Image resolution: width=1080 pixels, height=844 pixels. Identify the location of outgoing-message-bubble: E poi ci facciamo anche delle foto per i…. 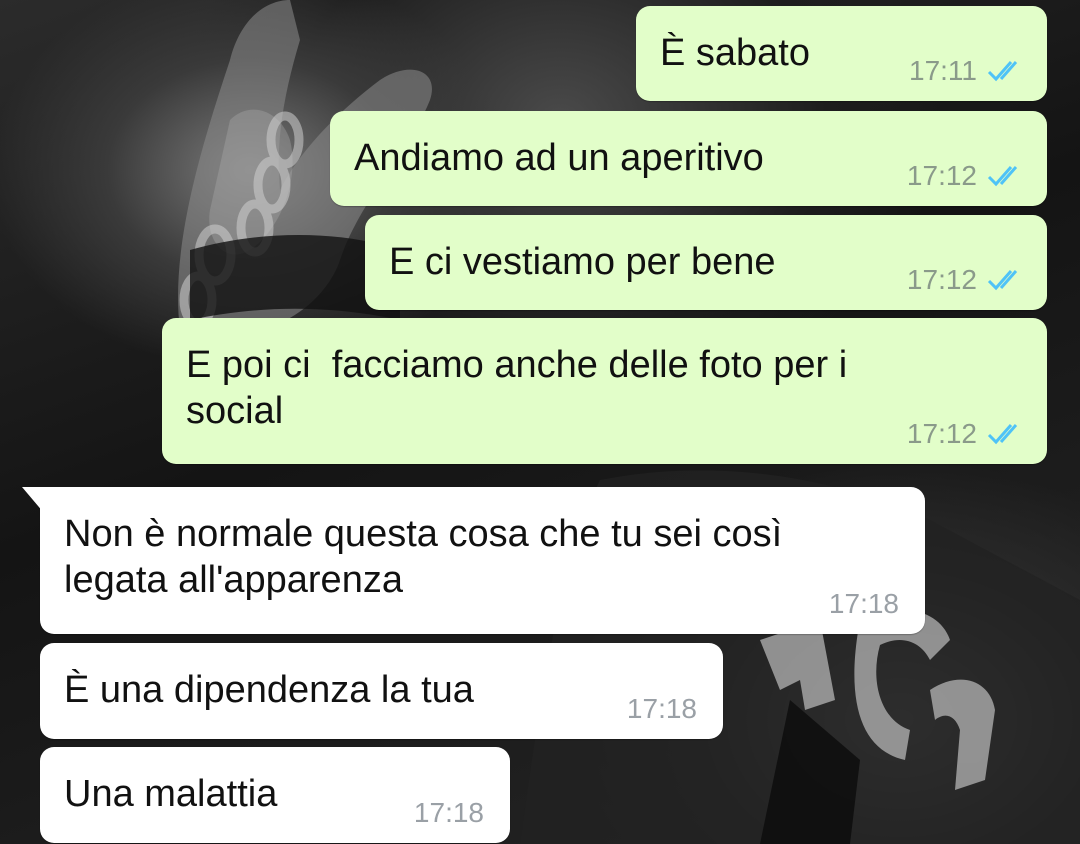
(604, 391).